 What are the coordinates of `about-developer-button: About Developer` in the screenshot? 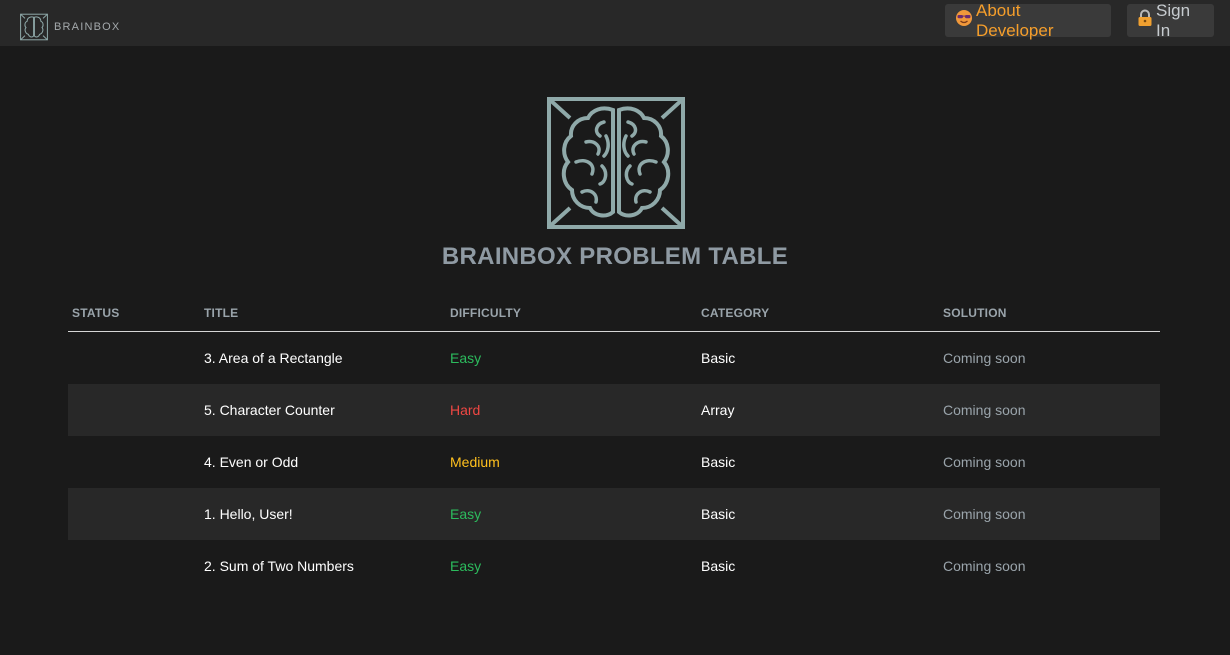 It's located at (1028, 20).